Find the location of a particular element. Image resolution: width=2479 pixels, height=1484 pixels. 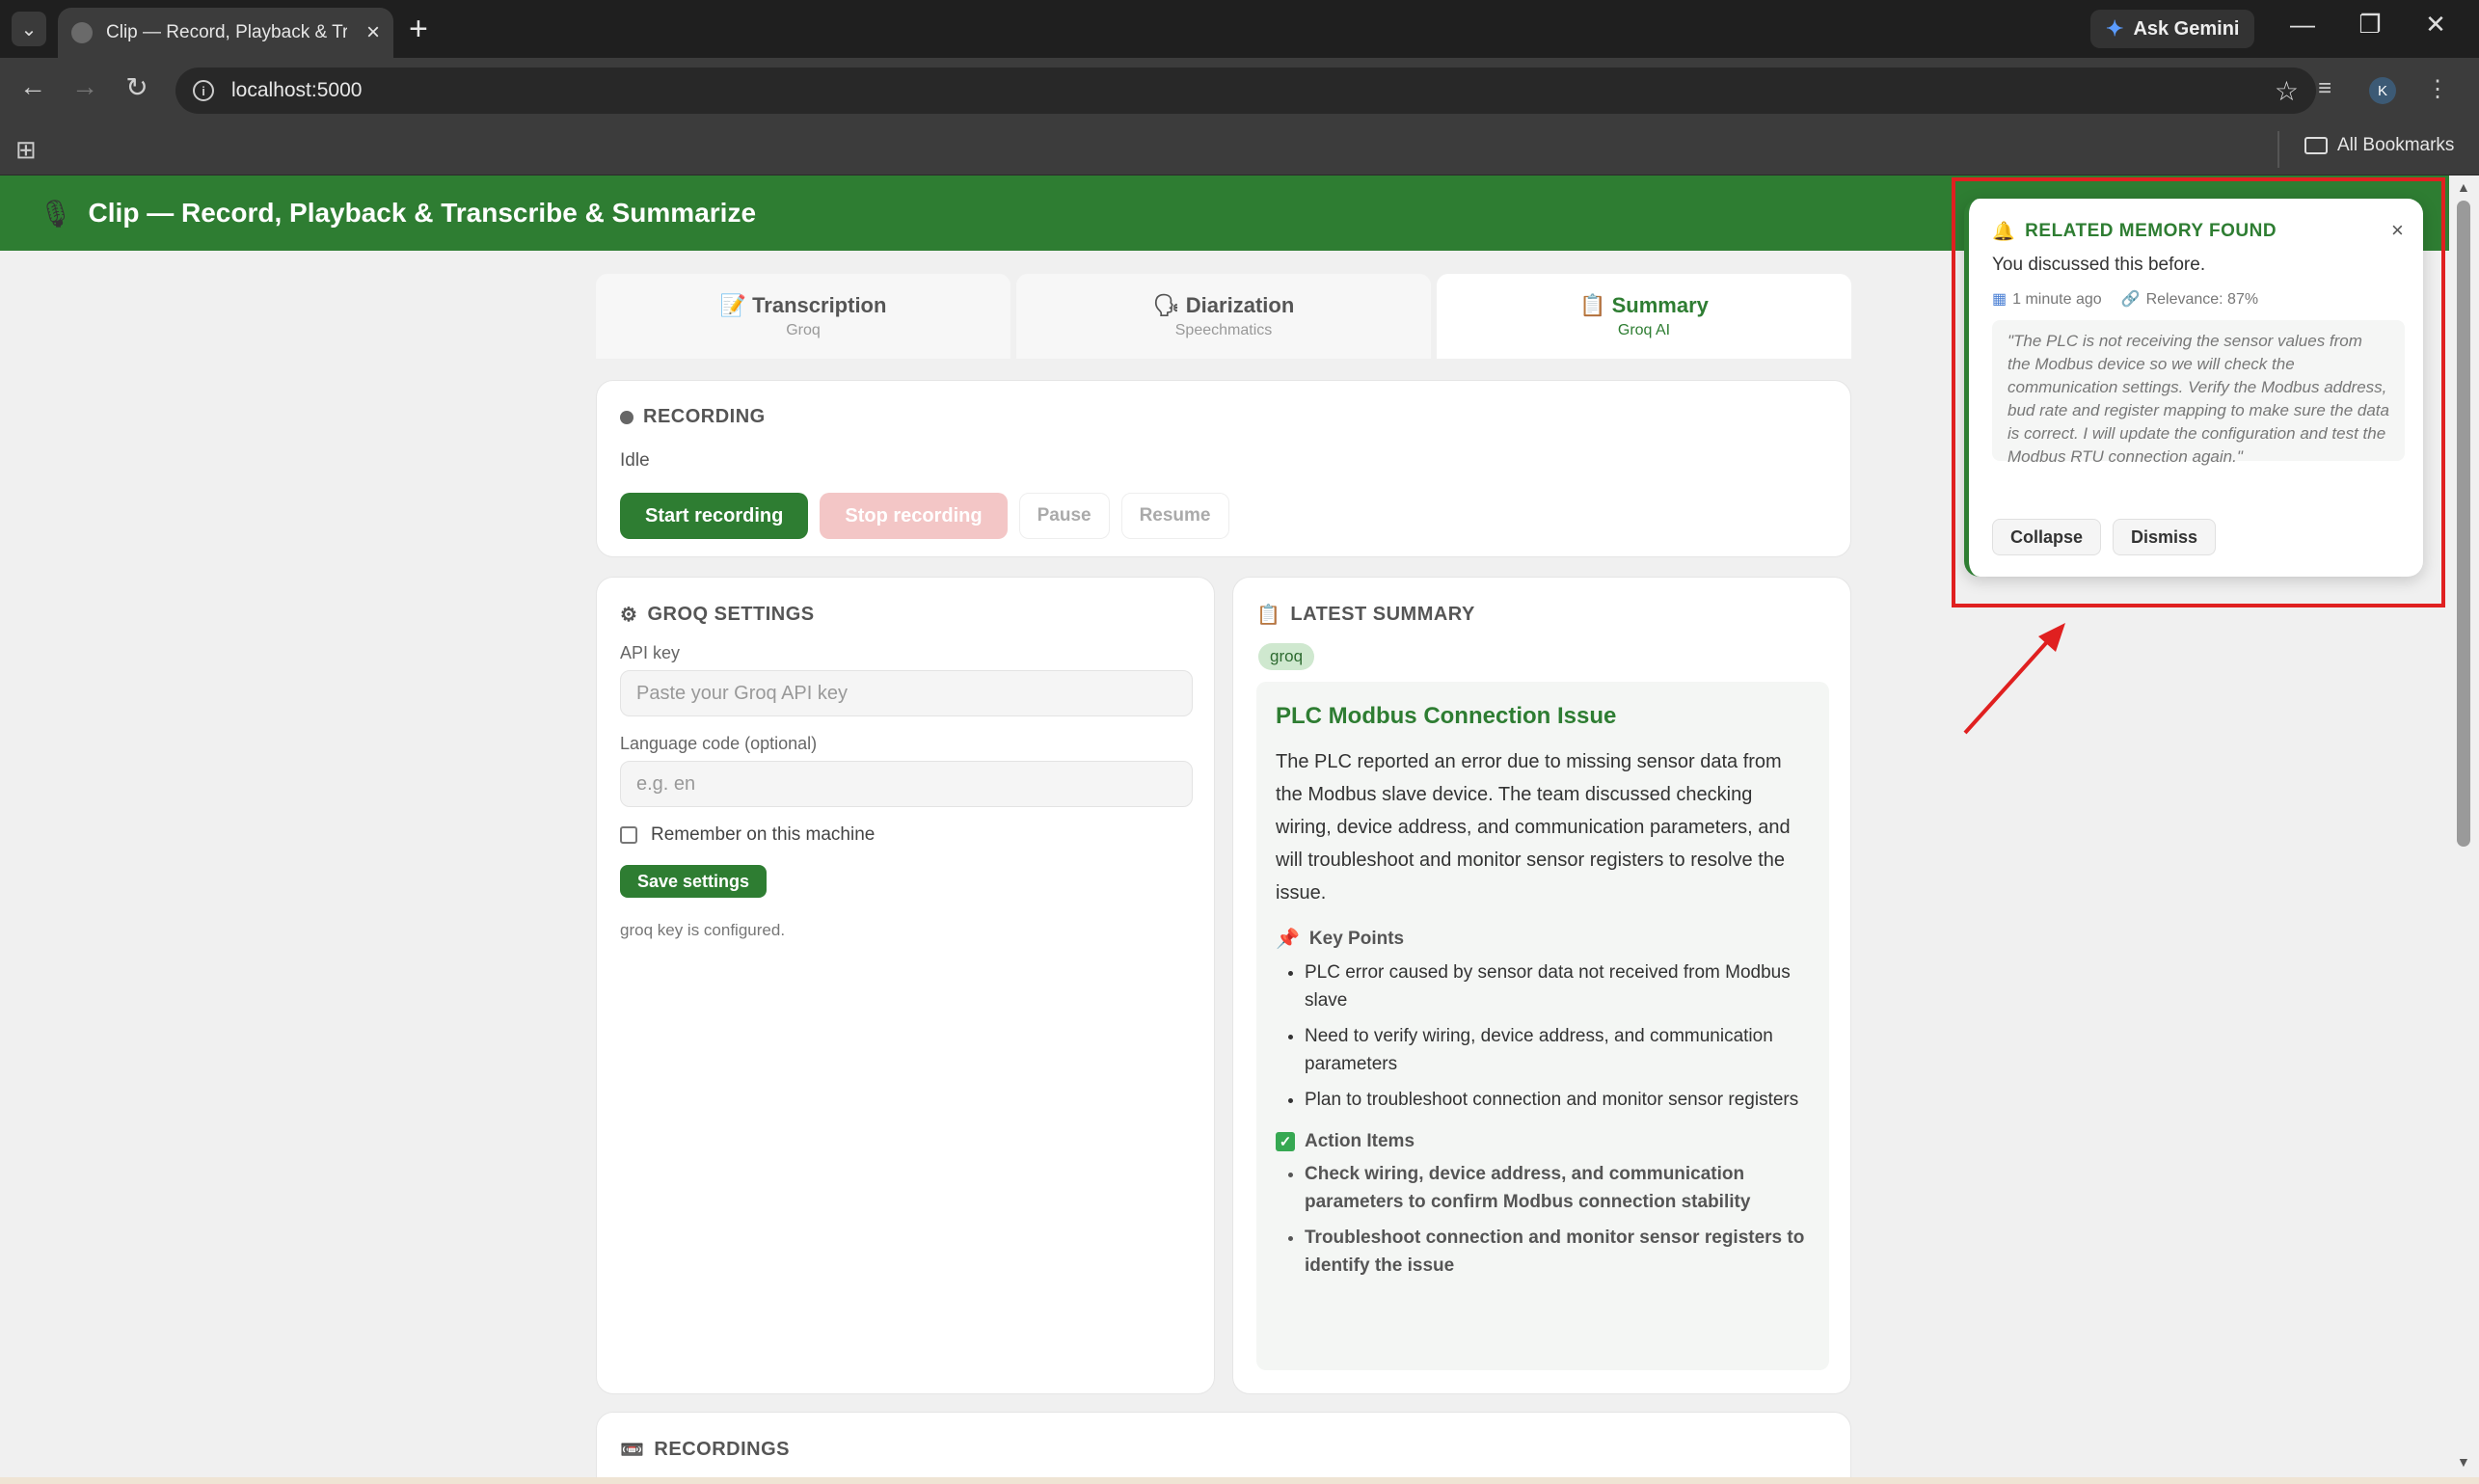

recording-status: Idle is located at coordinates (635, 460).